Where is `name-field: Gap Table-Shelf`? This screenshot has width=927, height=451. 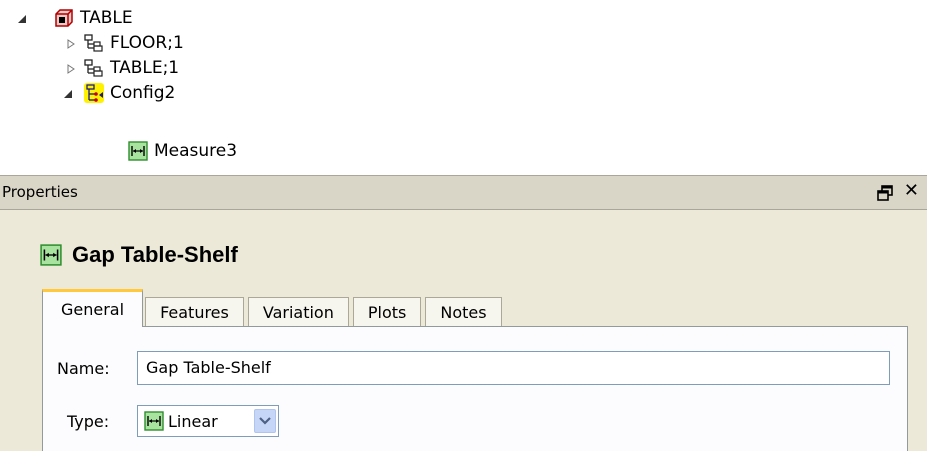 name-field: Gap Table-Shelf is located at coordinates (513, 368).